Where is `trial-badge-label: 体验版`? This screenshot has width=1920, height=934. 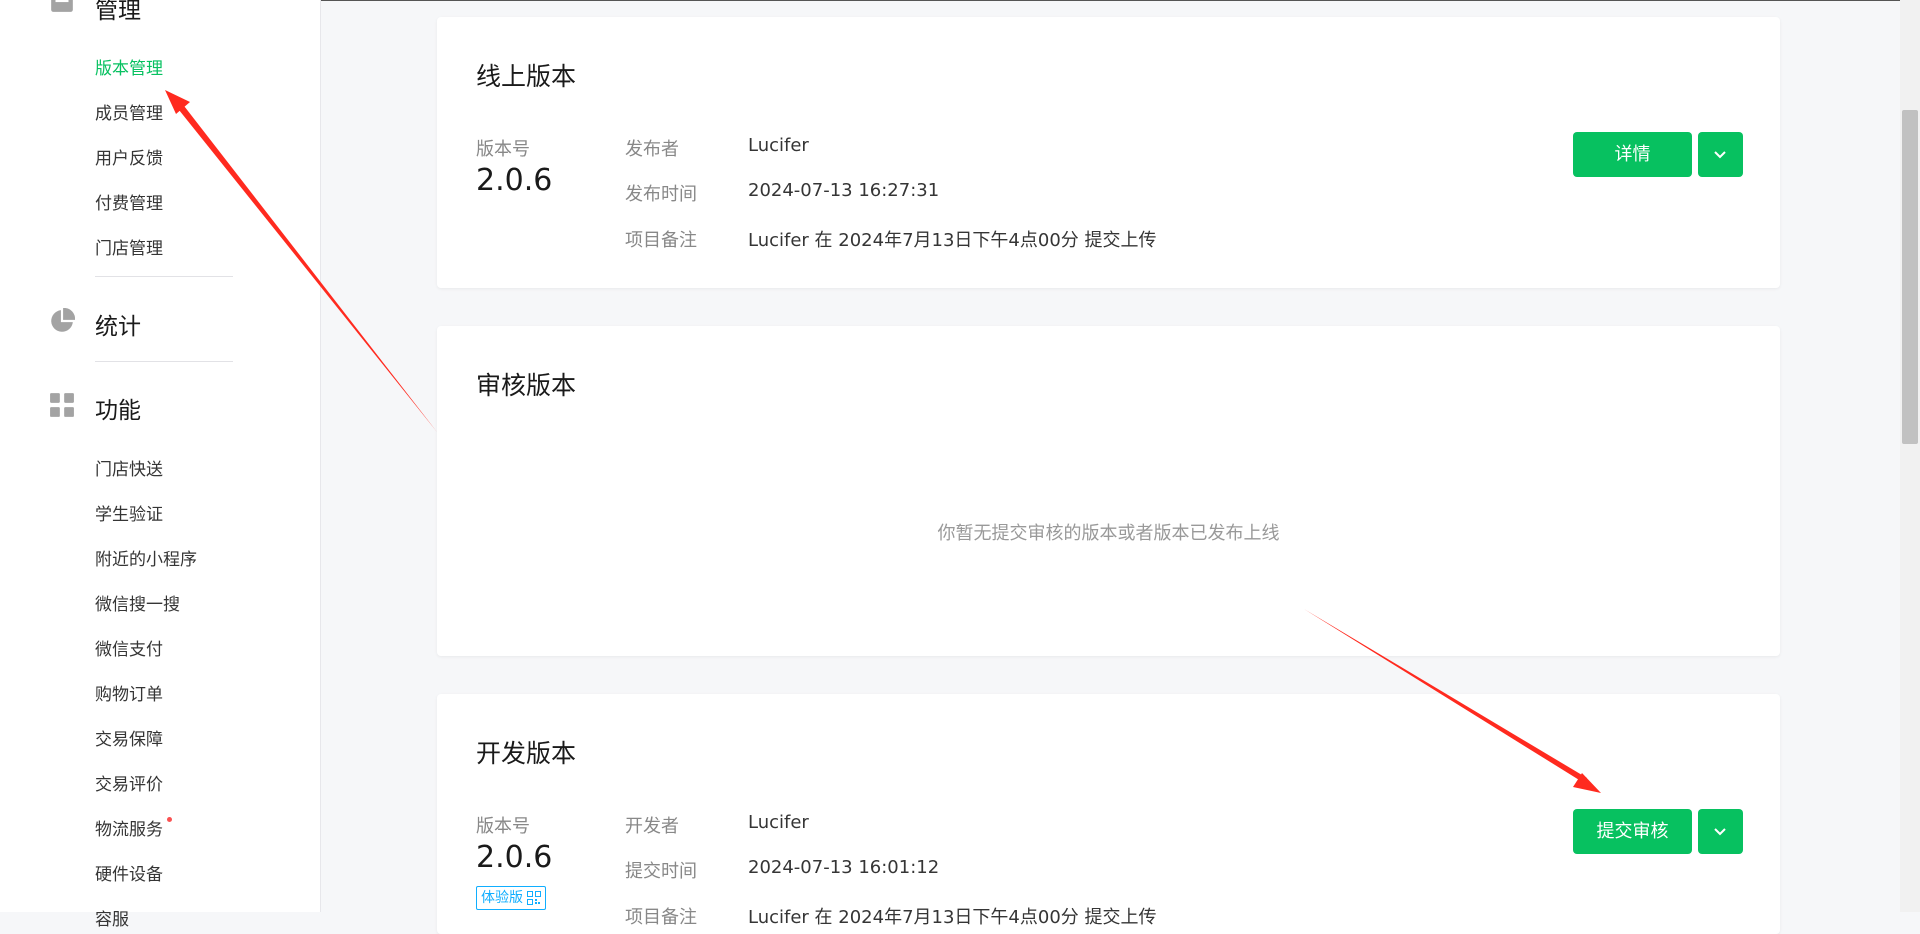
trial-badge-label: 体验版 is located at coordinates (502, 898).